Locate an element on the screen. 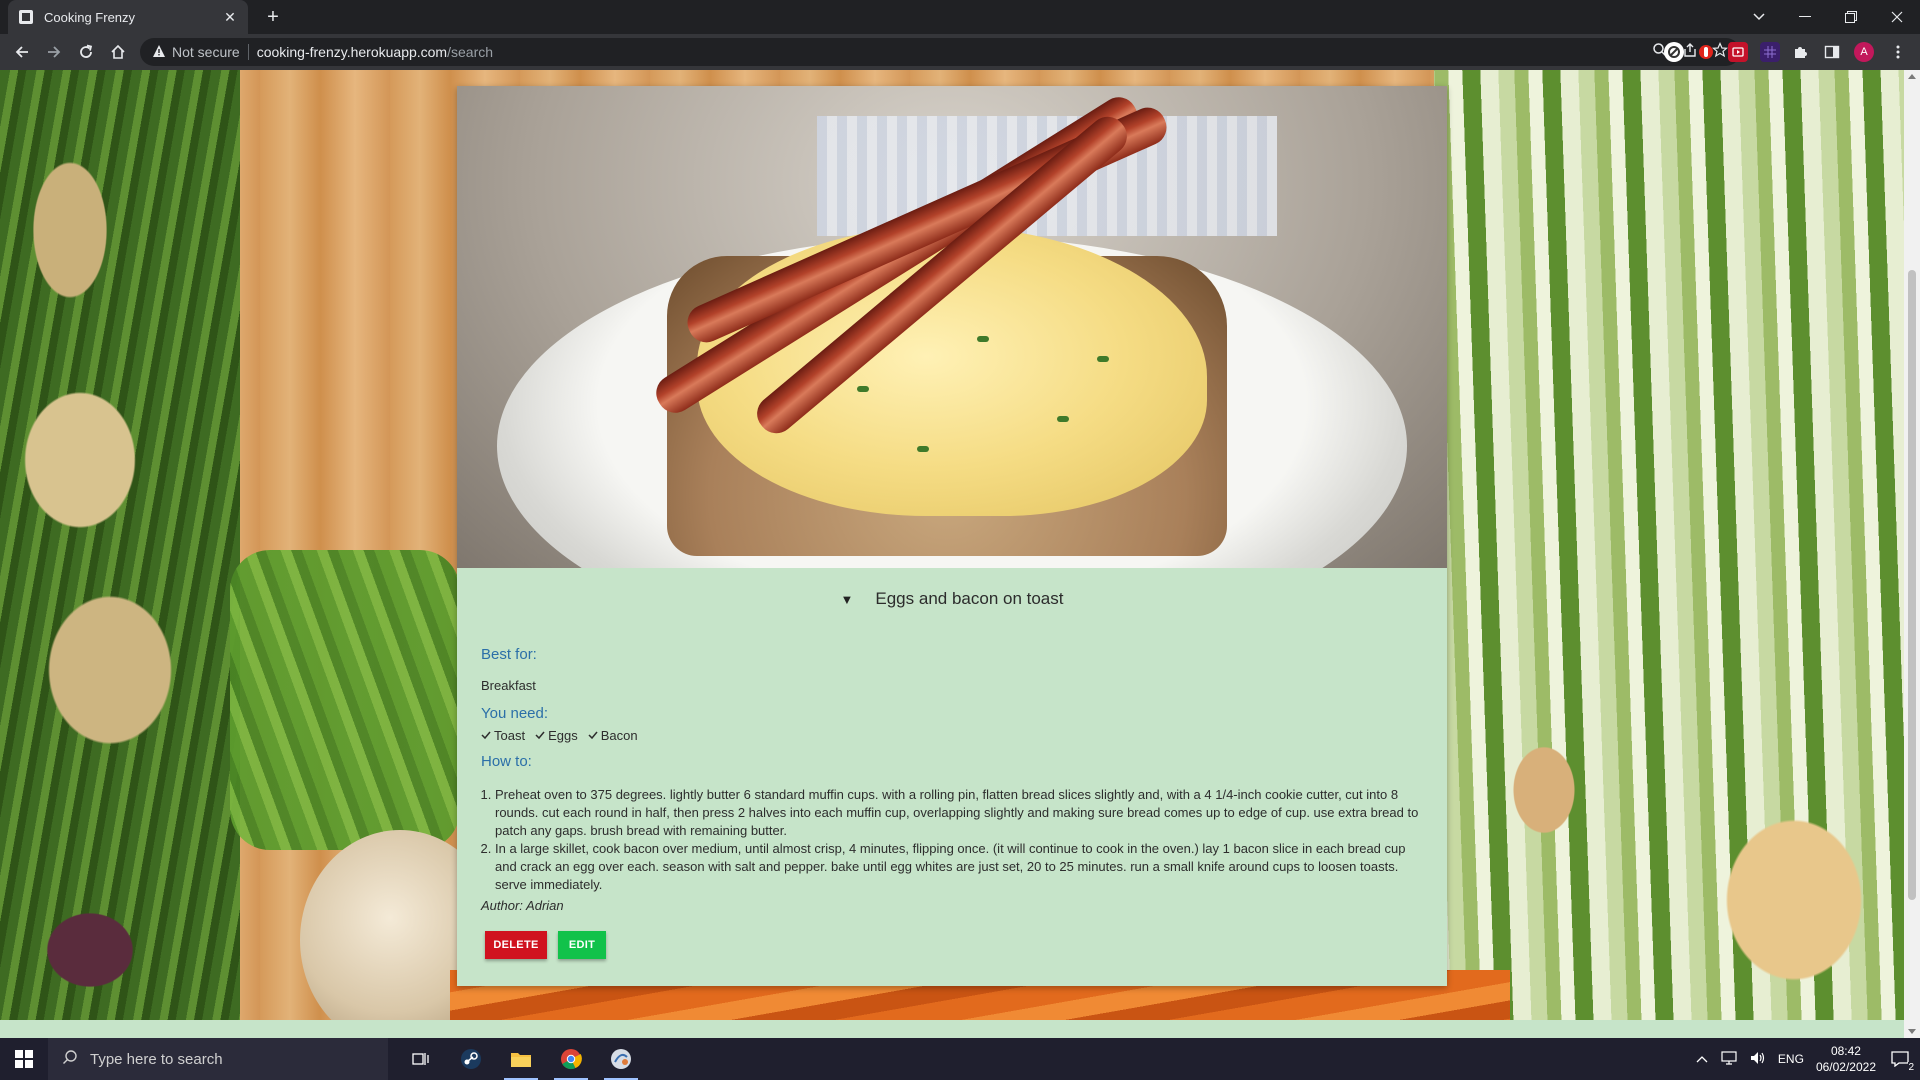 The width and height of the screenshot is (1920, 1080). divider is located at coordinates (248, 52).